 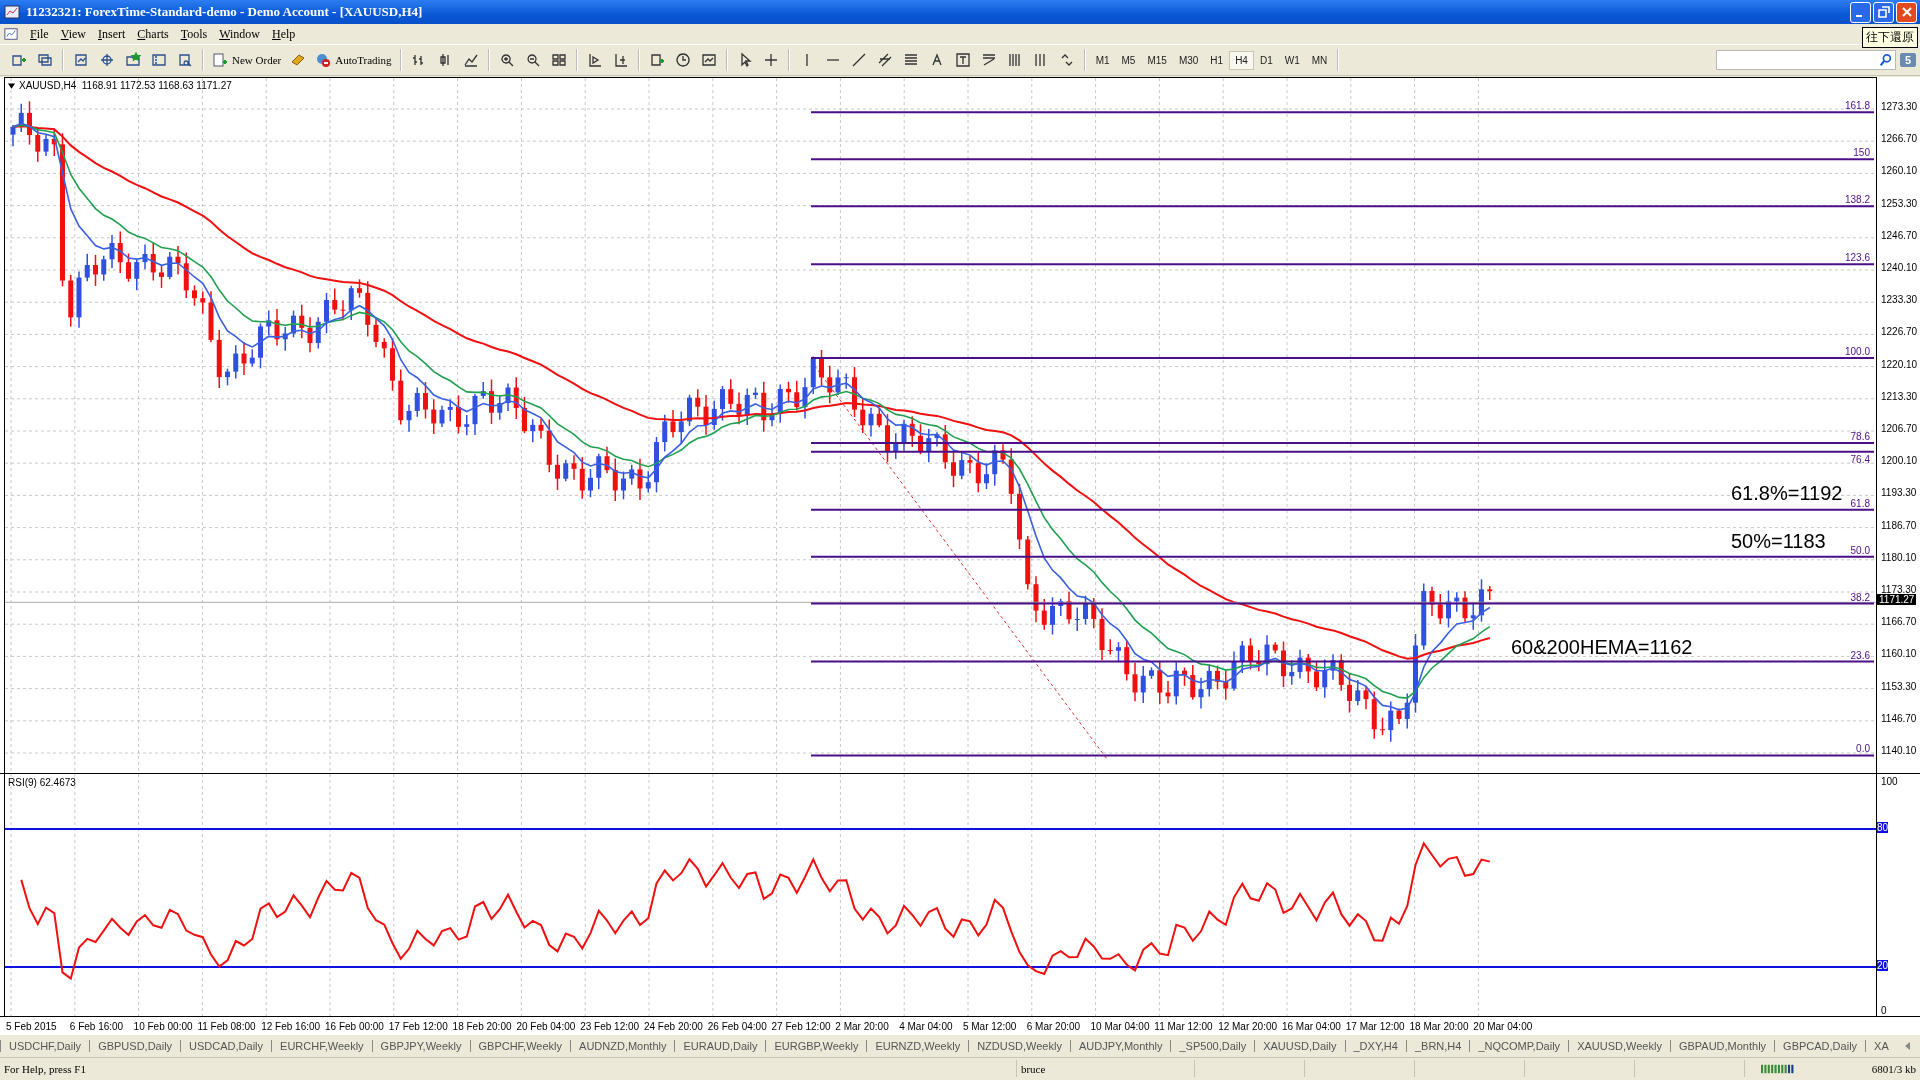 I want to click on timeframe-button: H1, so click(x=1217, y=60).